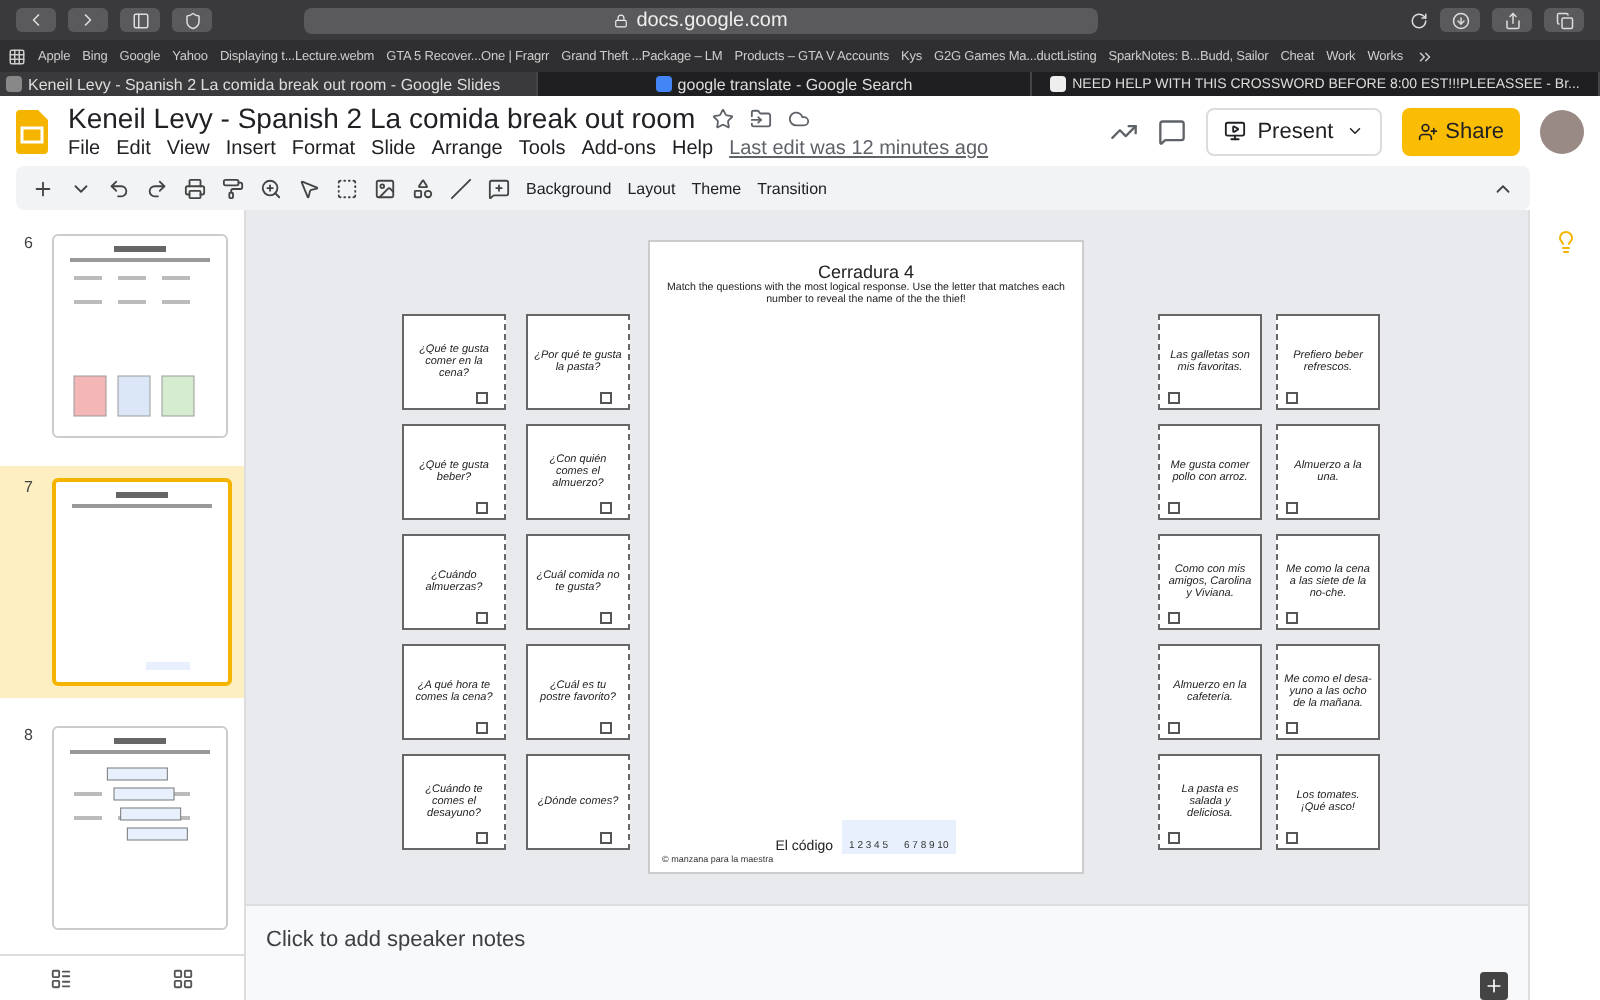 Image resolution: width=1600 pixels, height=1000 pixels. I want to click on tabs-icon, so click(1564, 20).